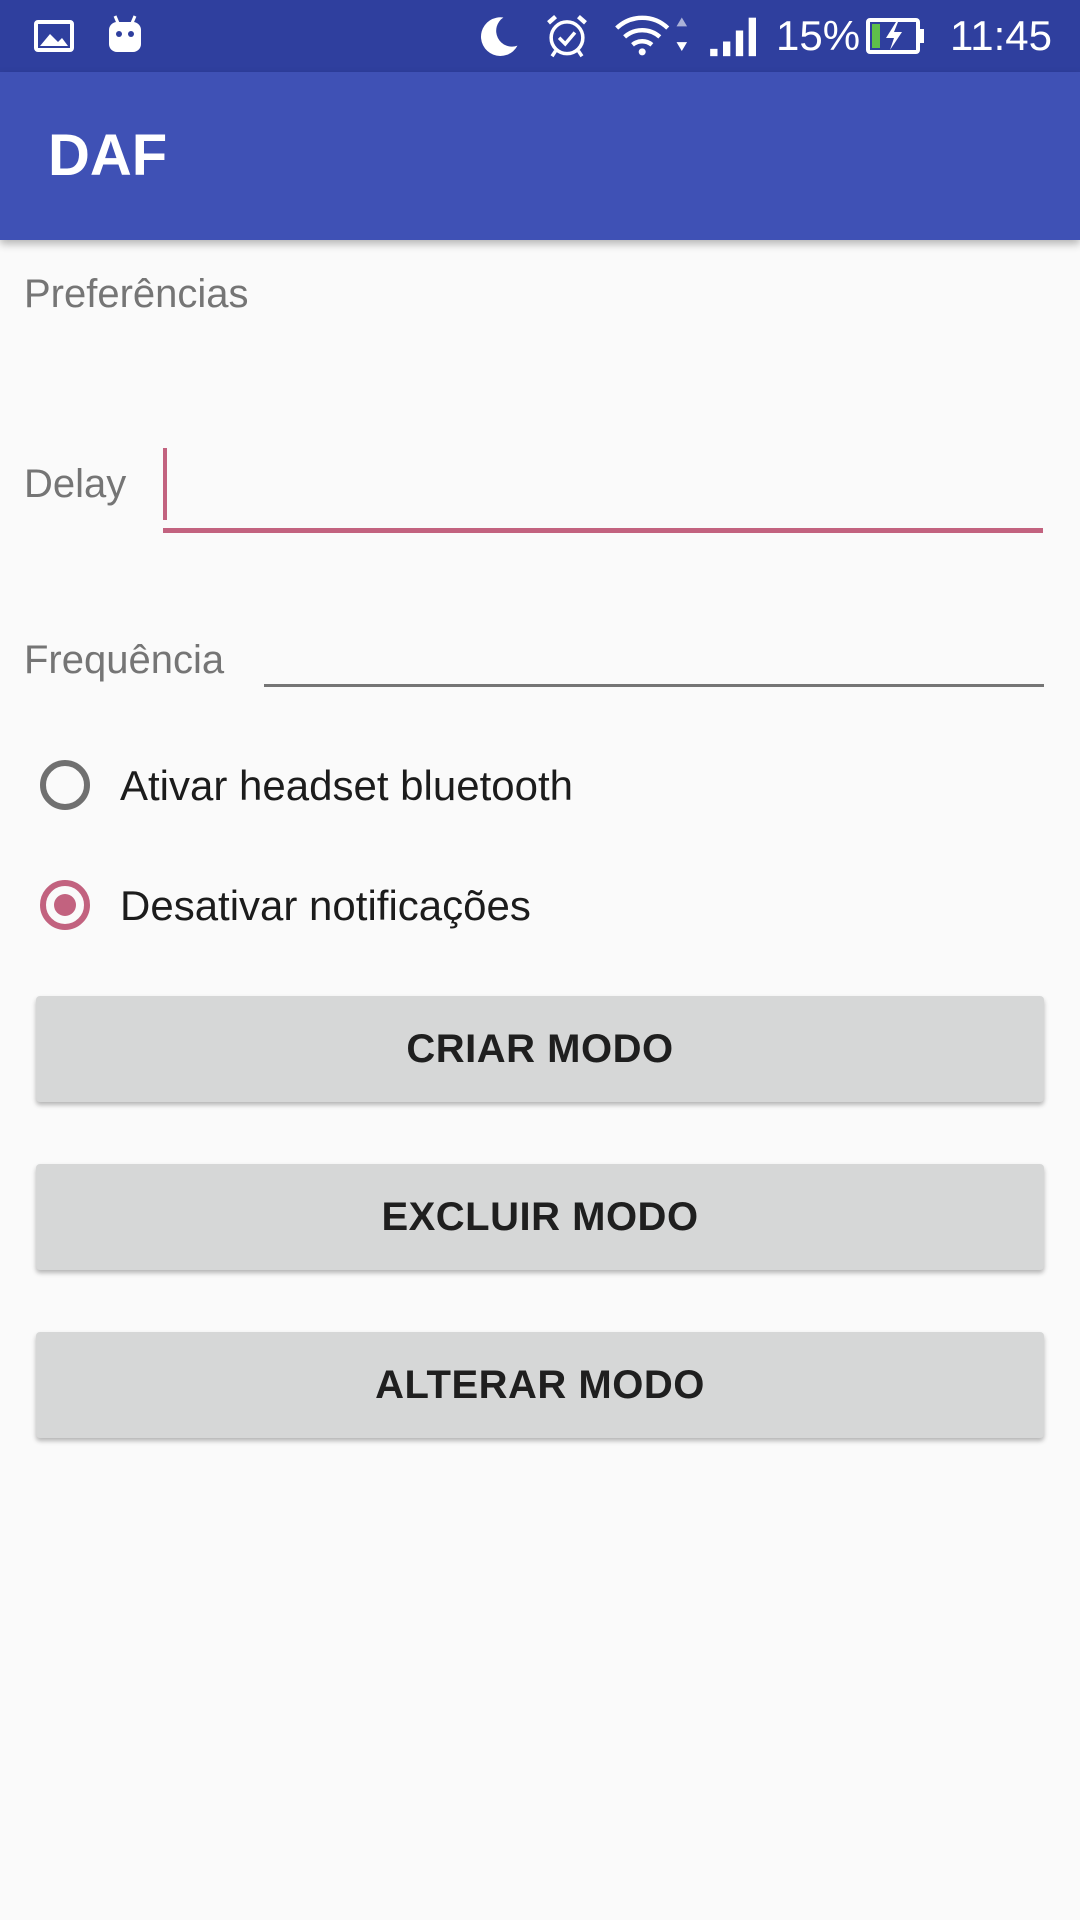  Describe the element at coordinates (567, 36) in the screenshot. I see `alarm-icon` at that location.